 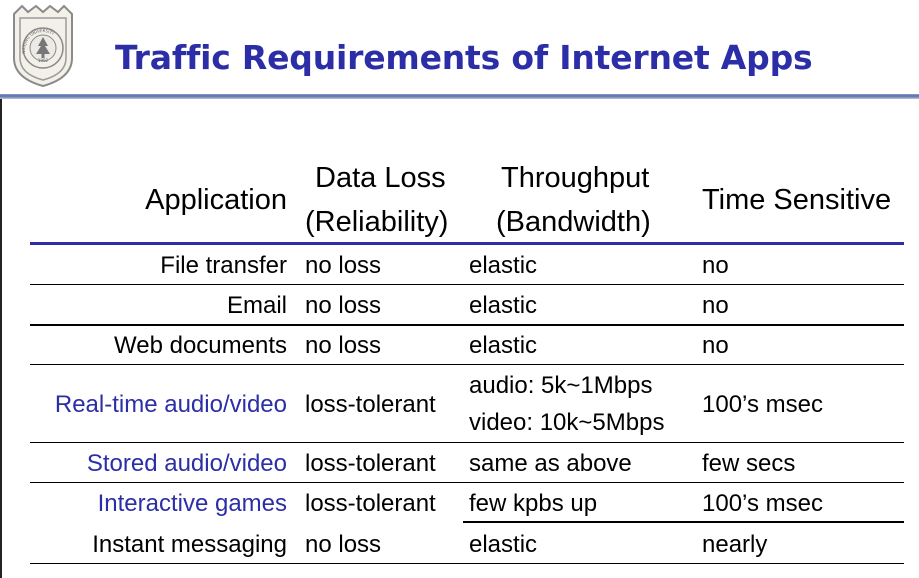 I want to click on header-data-loss: Data Loss, so click(x=380, y=178).